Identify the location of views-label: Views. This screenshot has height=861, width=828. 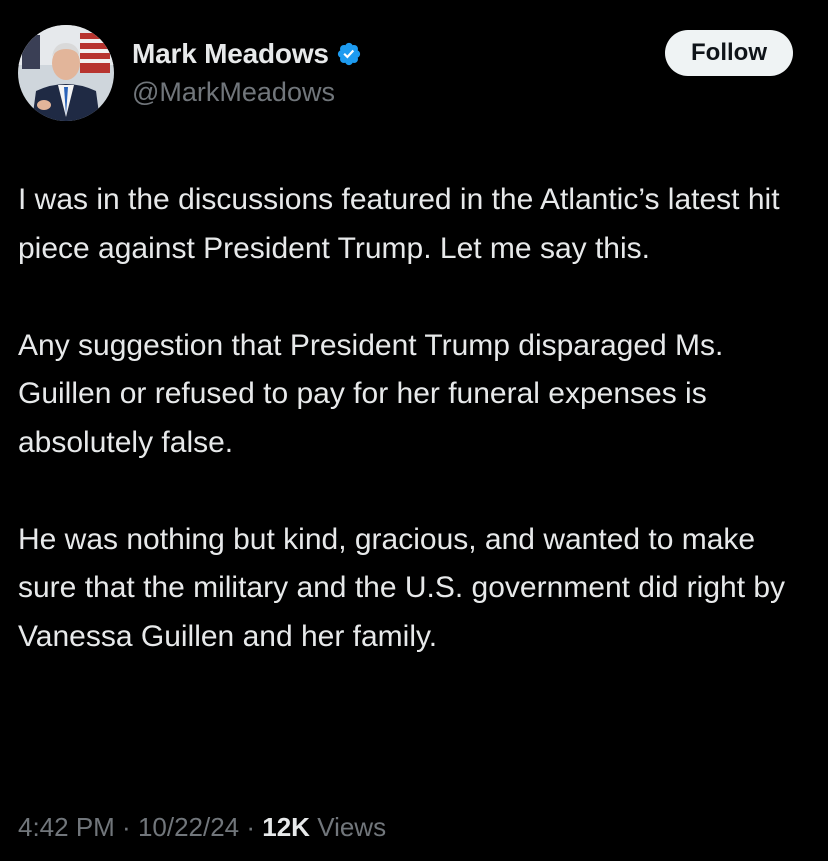
(348, 827).